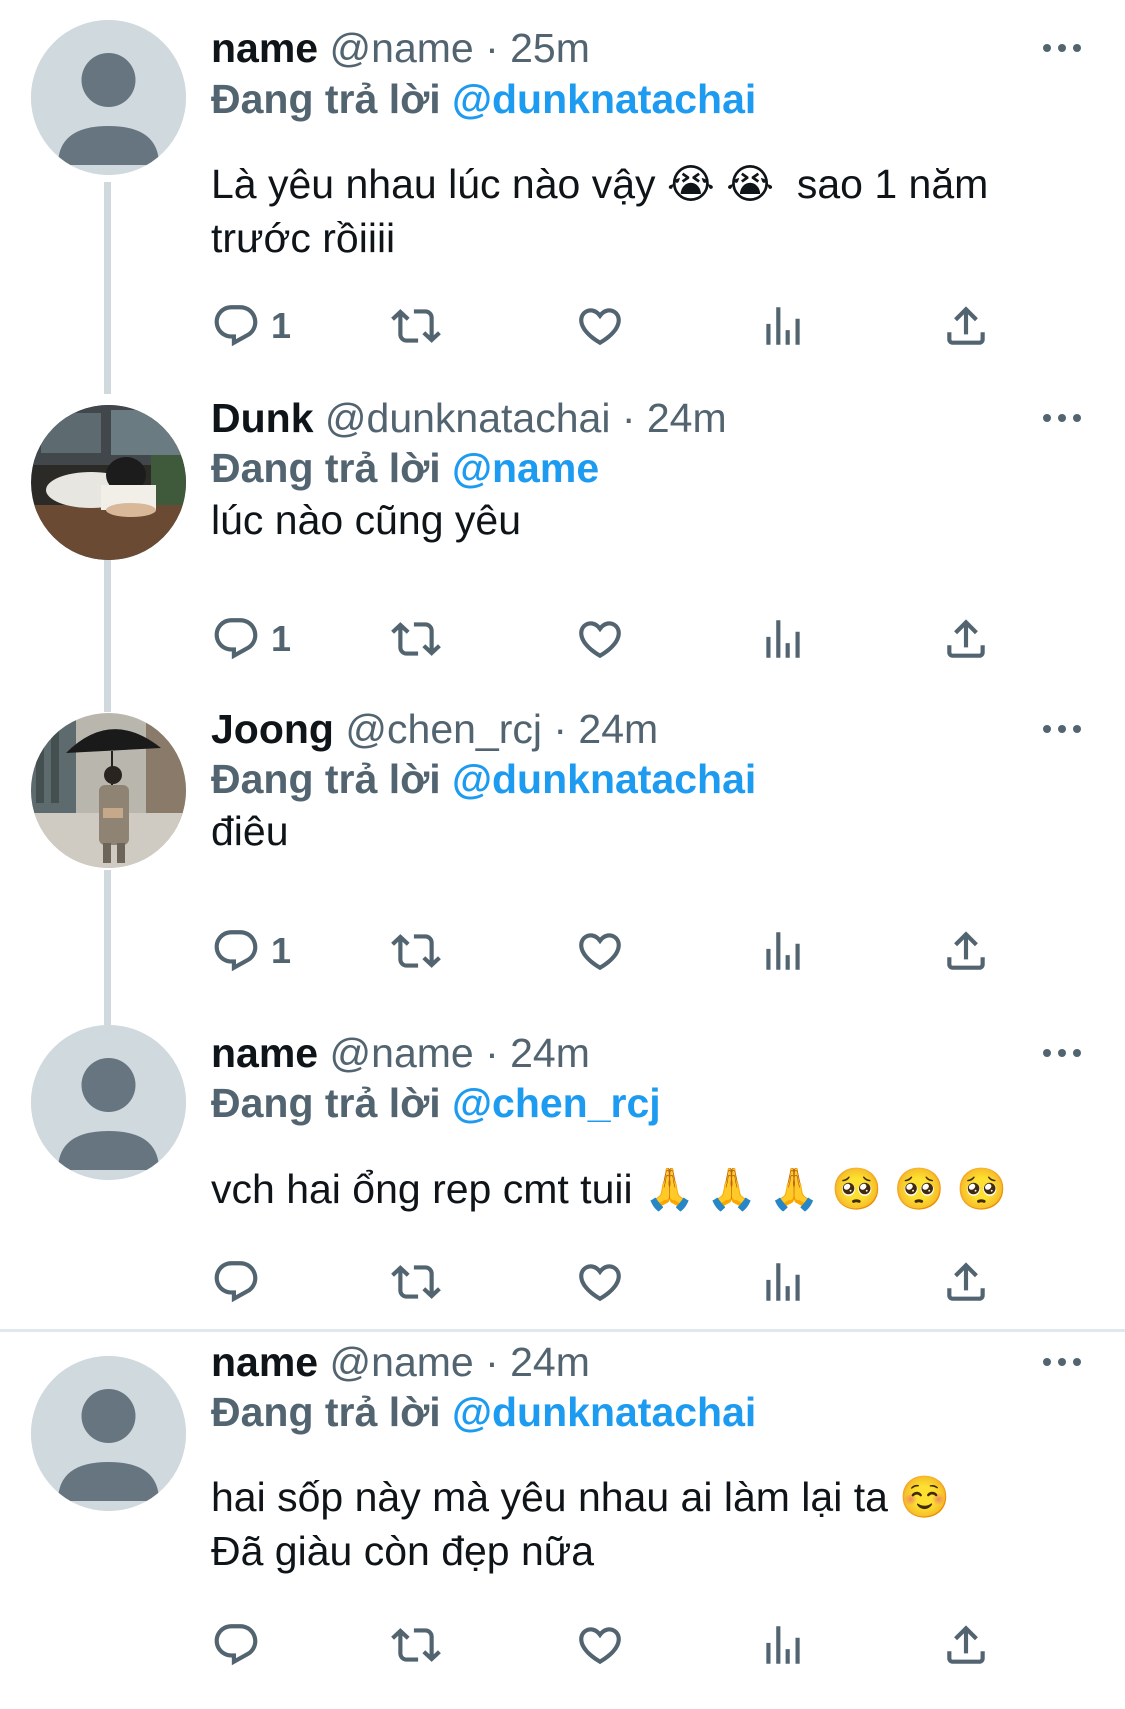 The image size is (1125, 1709). Describe the element at coordinates (436, 1103) in the screenshot. I see `replying-to: Đang trả lời @chen_rcj` at that location.